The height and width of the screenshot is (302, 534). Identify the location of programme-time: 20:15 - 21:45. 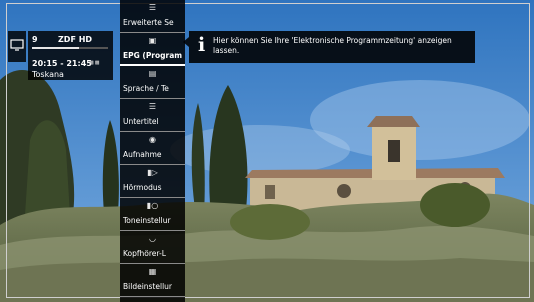
(62, 63).